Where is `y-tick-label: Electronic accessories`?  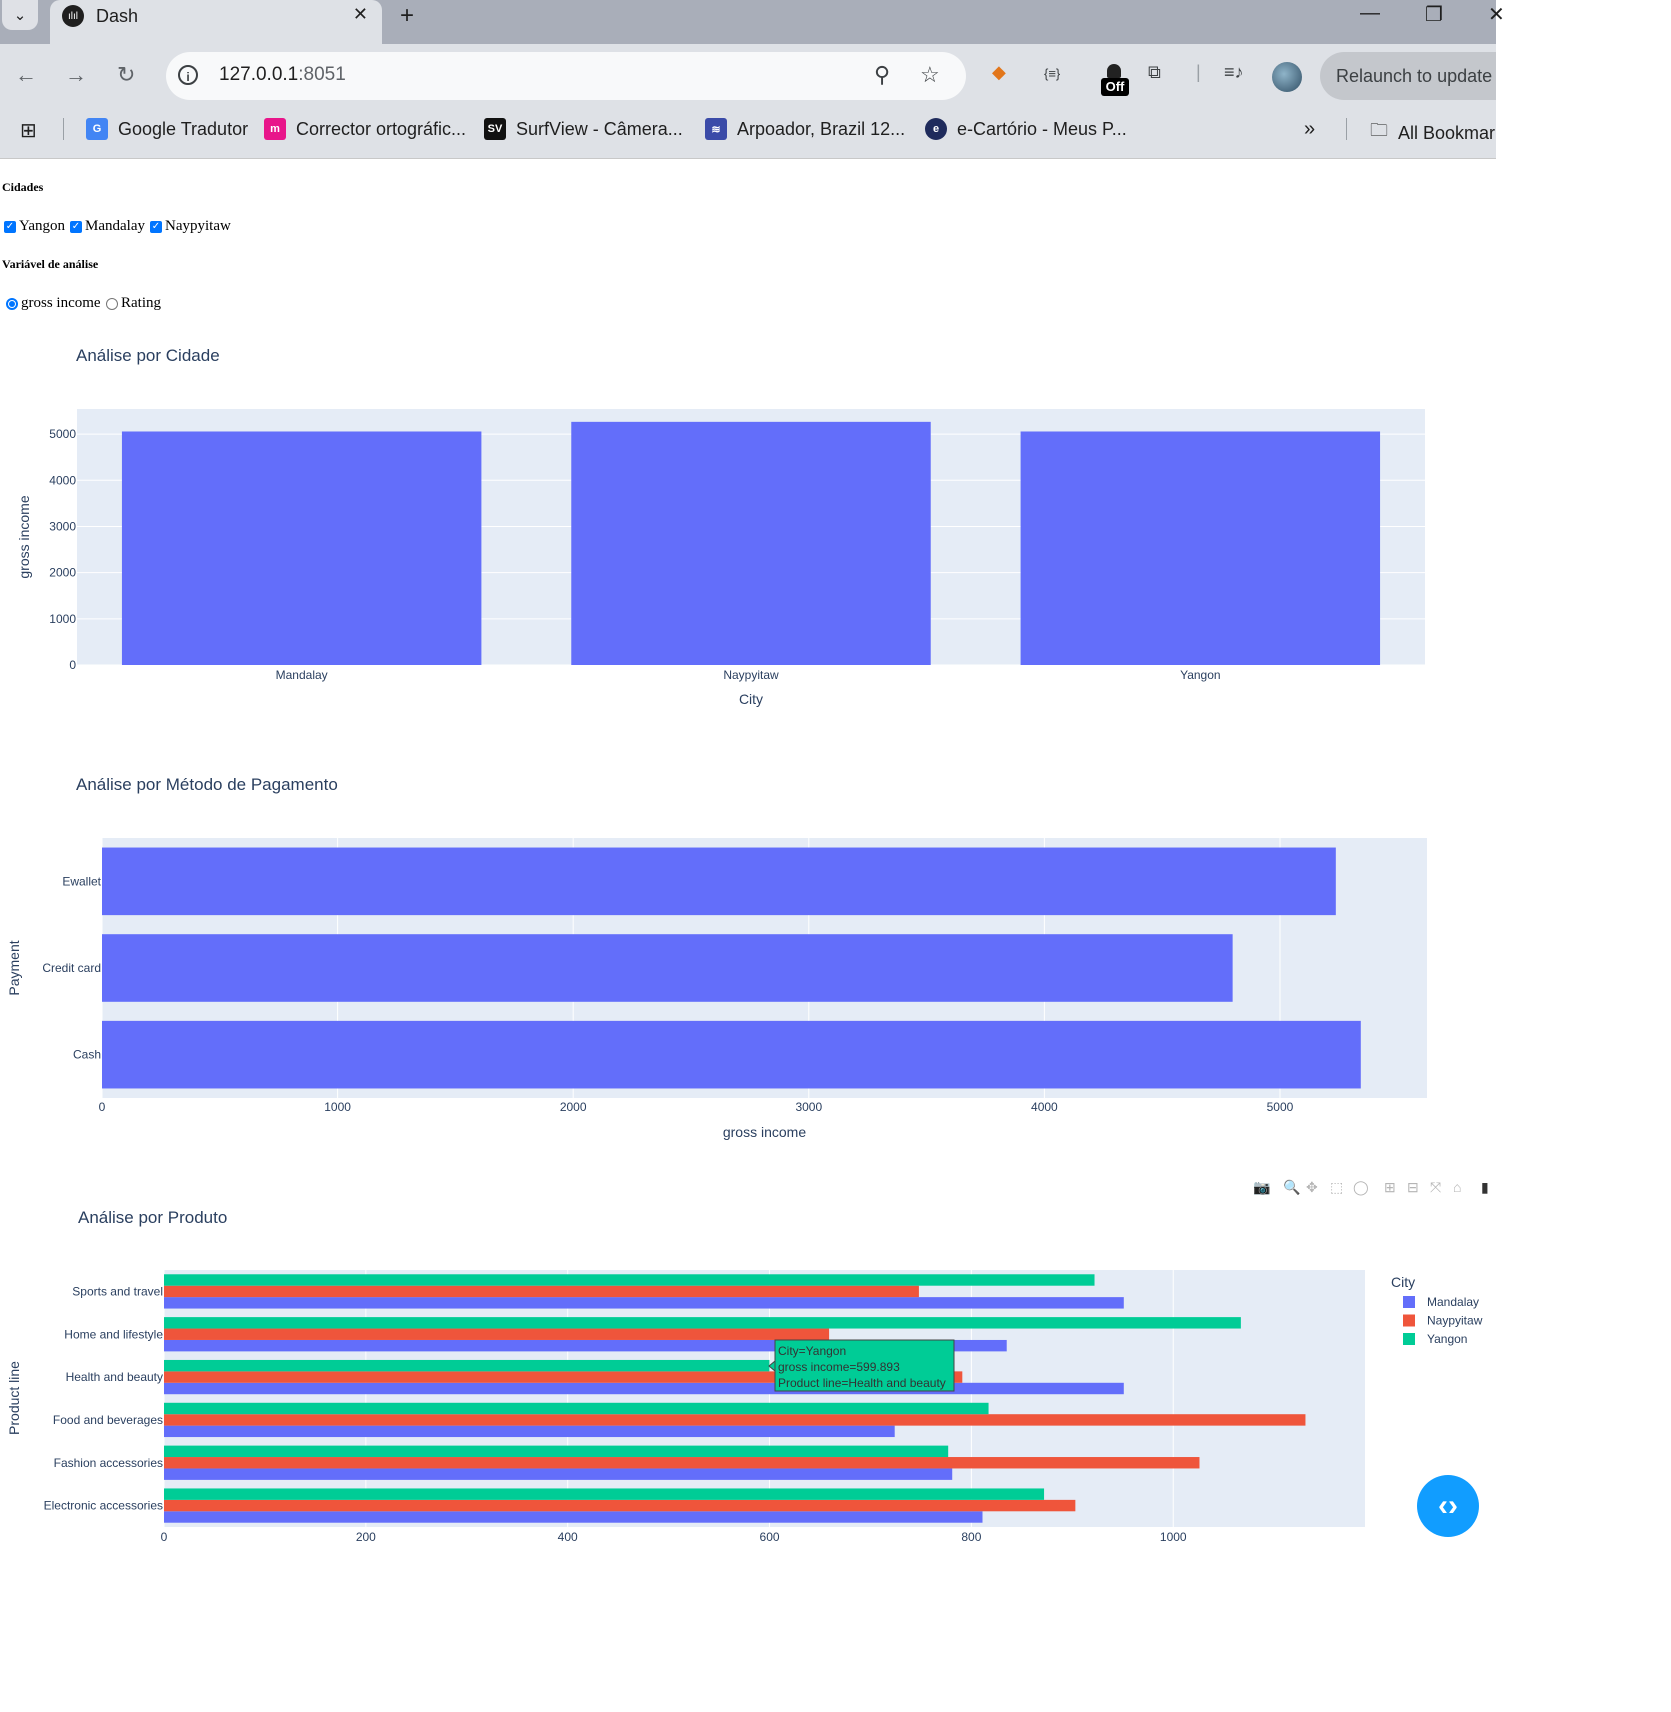 y-tick-label: Electronic accessories is located at coordinates (103, 1506).